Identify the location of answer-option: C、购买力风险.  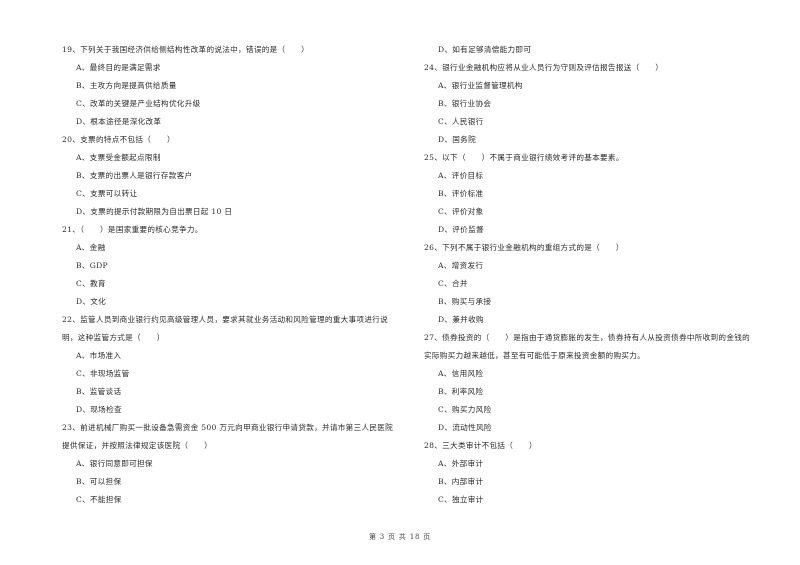
(465, 409).